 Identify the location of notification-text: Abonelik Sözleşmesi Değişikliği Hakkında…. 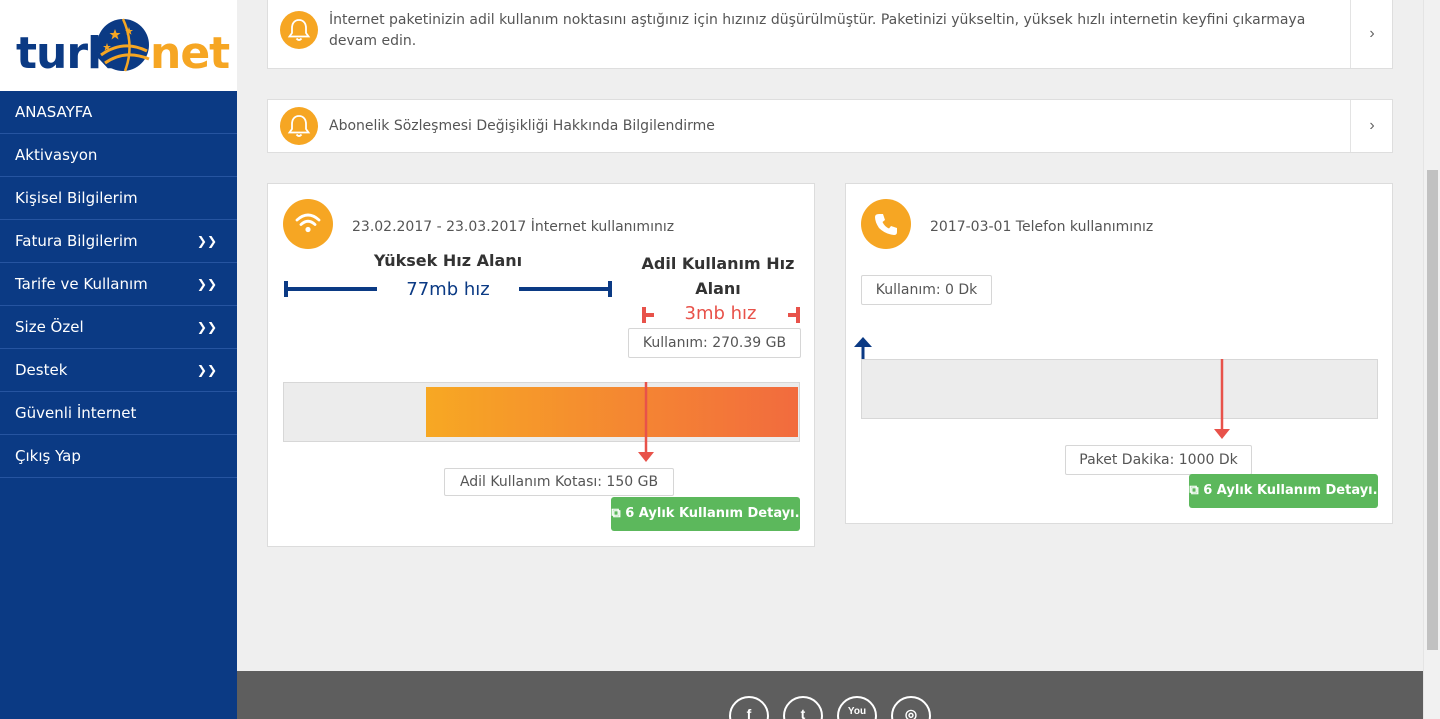
(522, 126).